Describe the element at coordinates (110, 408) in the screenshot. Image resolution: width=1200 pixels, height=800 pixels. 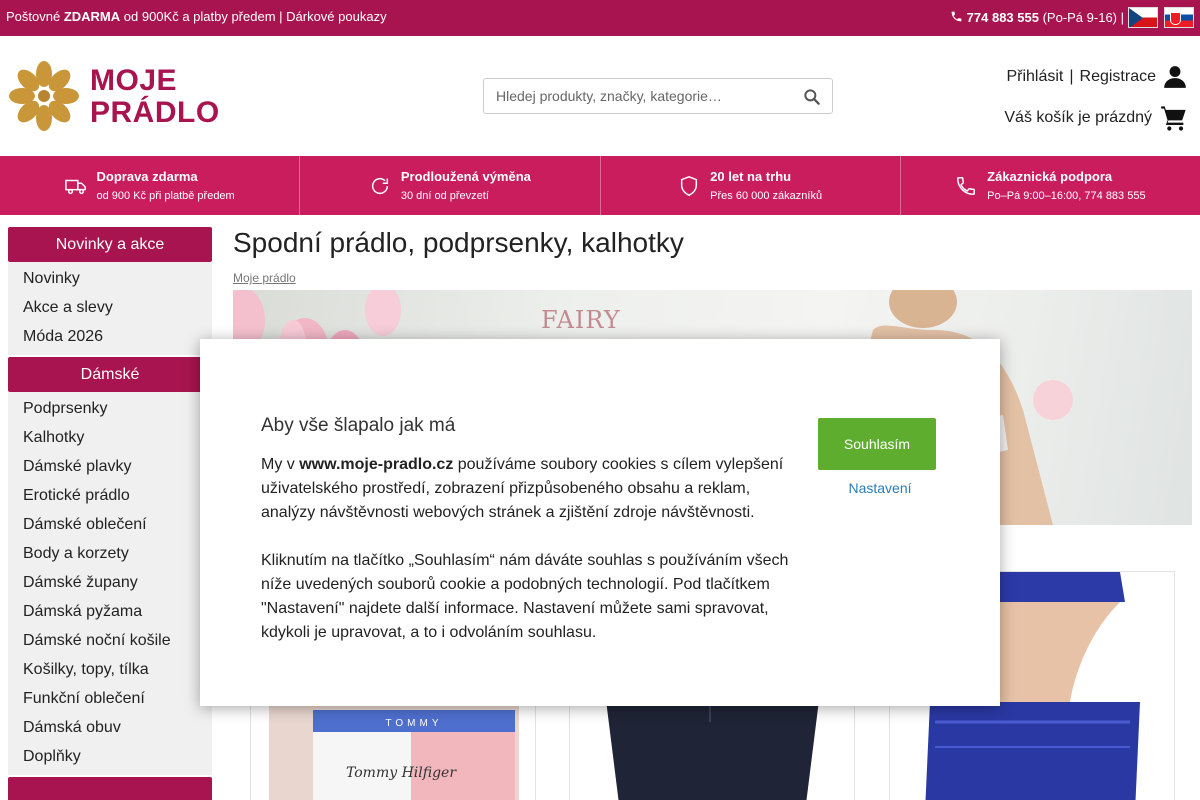
I see `sidebar-item: Podprsenky` at that location.